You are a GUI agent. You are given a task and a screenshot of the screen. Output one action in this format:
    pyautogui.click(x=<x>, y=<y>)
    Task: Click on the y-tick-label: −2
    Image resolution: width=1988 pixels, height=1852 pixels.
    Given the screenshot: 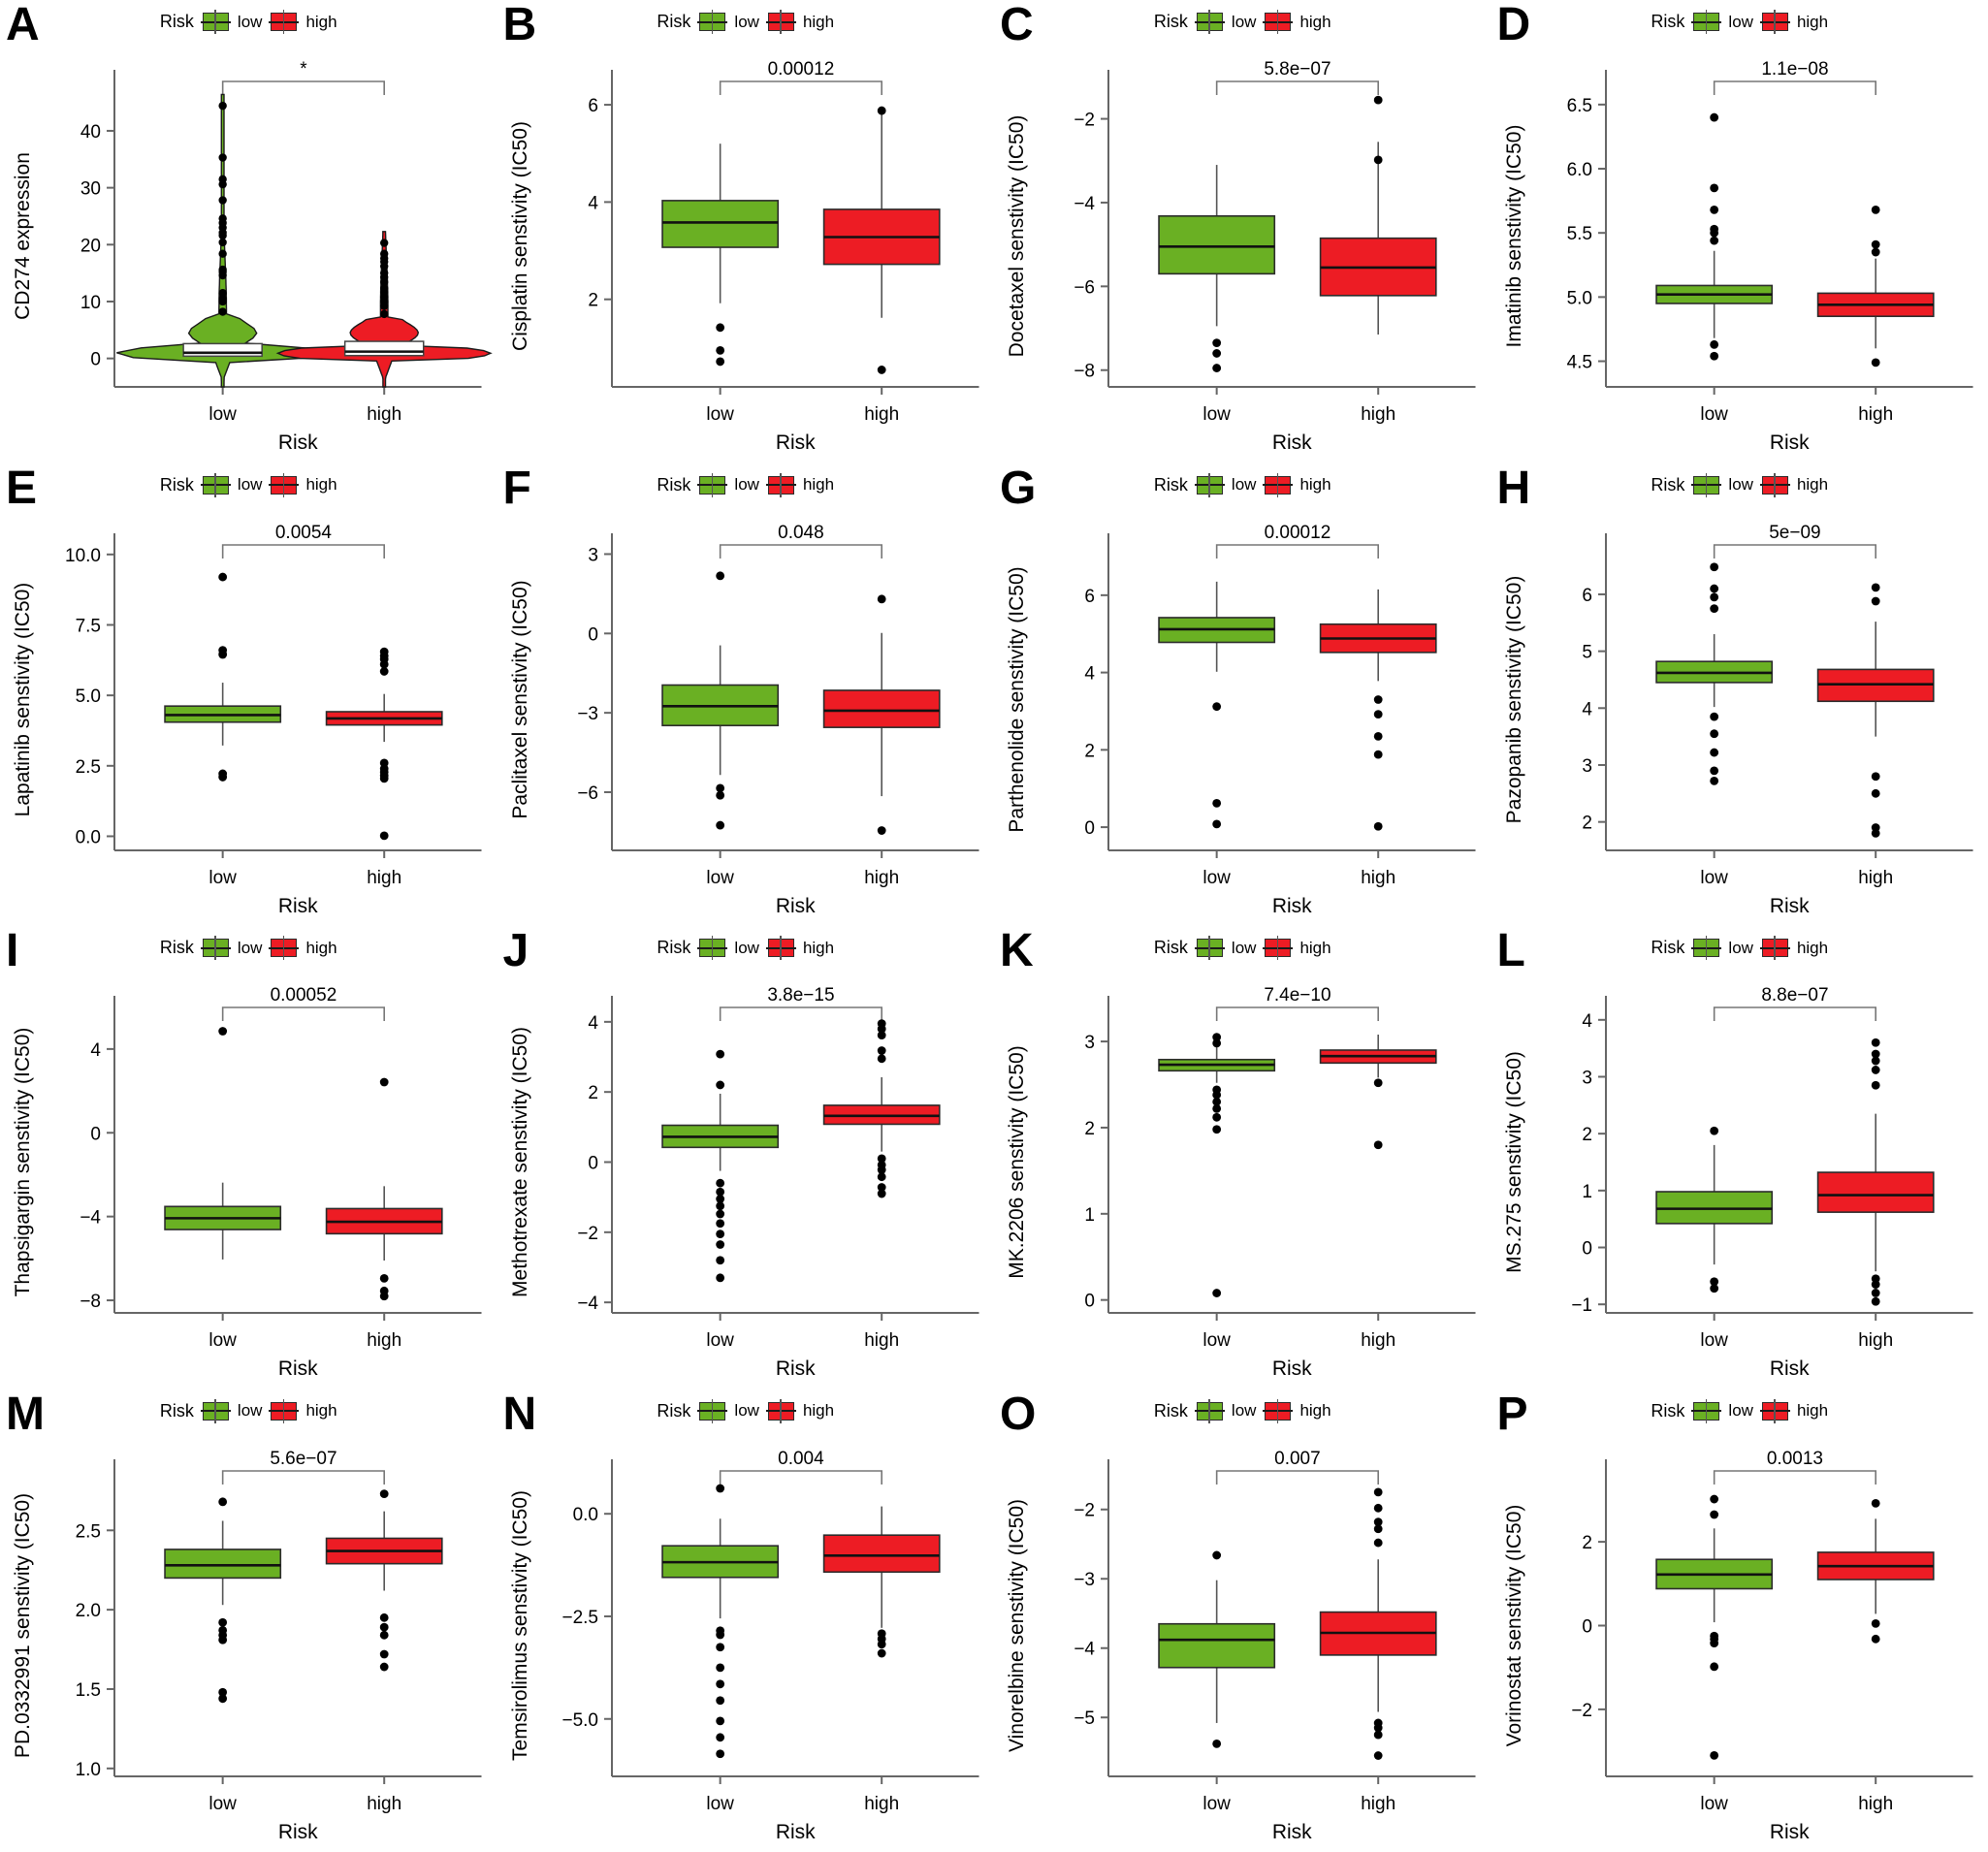 What is the action you would take?
    pyautogui.click(x=1084, y=1510)
    